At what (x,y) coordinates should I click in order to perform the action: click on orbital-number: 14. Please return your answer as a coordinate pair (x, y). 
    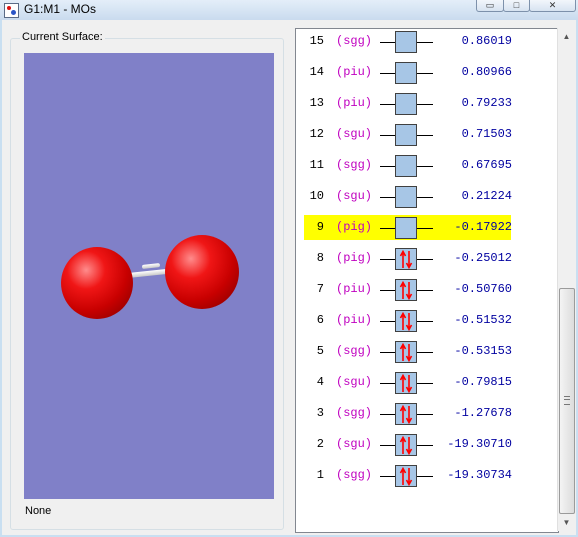
    Looking at the image, I should click on (316, 72).